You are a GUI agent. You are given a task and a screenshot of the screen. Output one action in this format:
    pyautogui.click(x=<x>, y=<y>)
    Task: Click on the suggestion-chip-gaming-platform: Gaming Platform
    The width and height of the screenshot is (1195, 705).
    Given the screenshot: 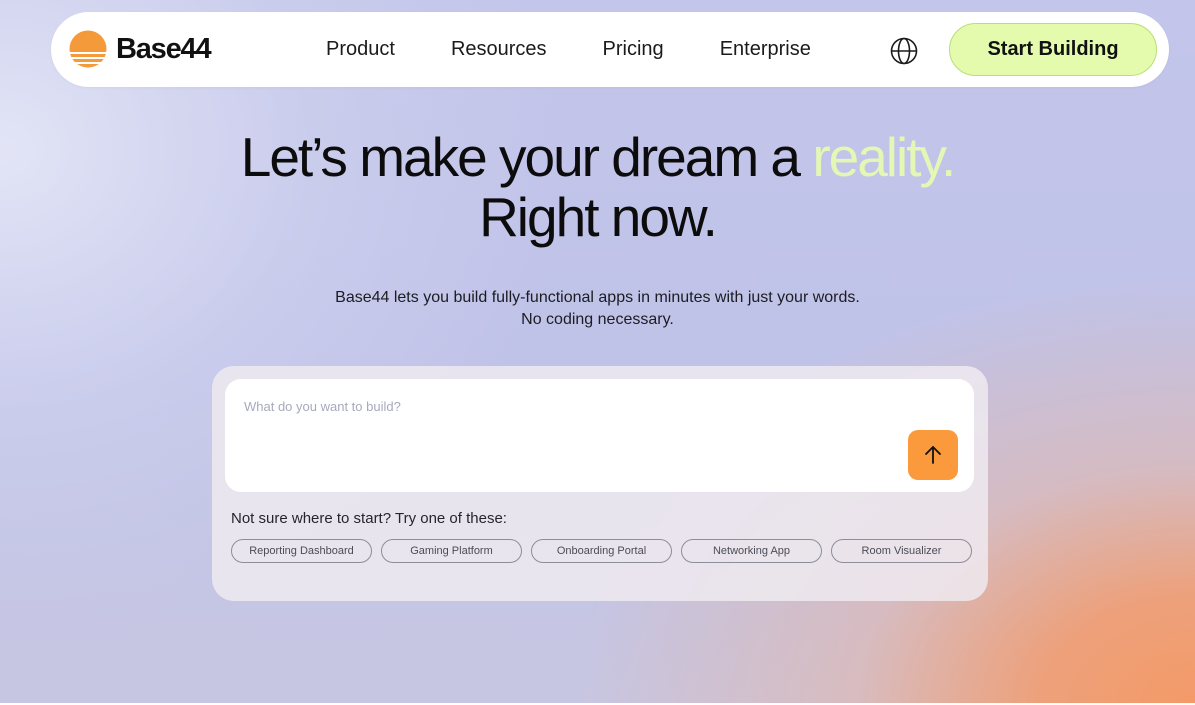 What is the action you would take?
    pyautogui.click(x=451, y=551)
    